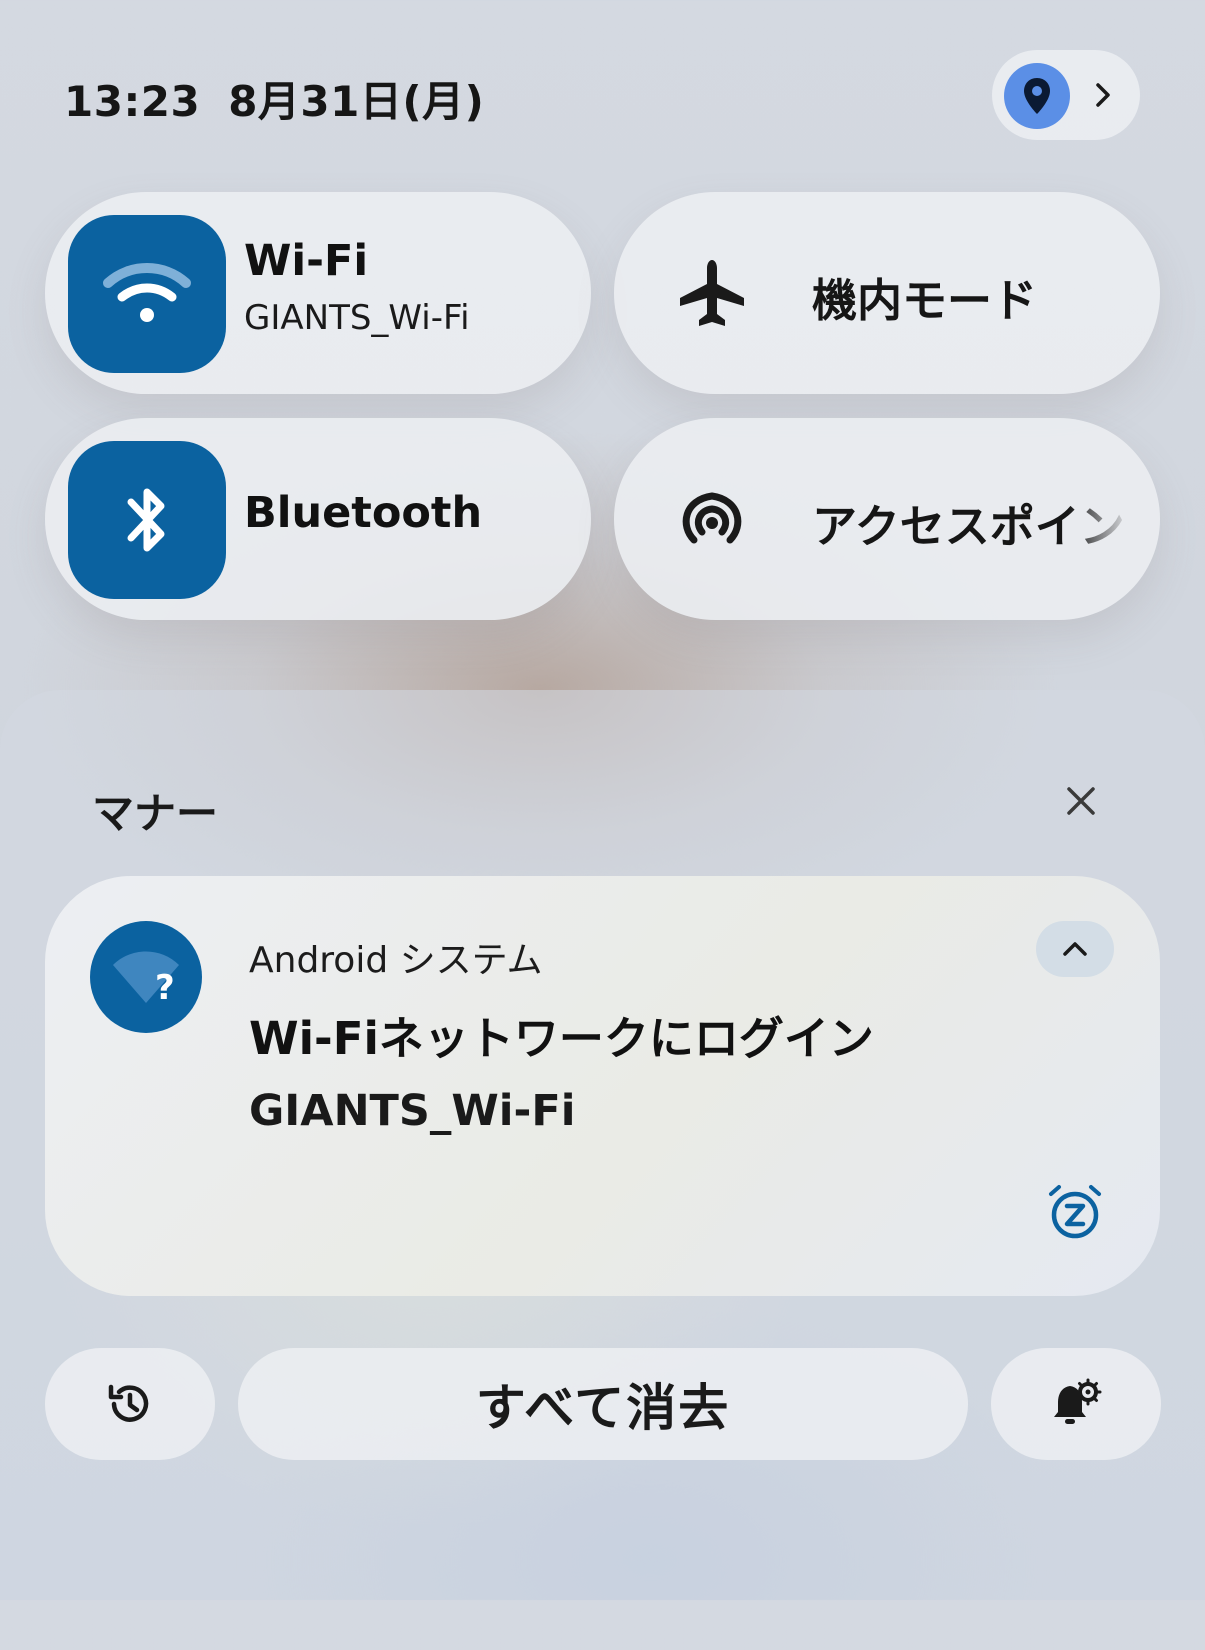  Describe the element at coordinates (561, 1038) in the screenshot. I see `notification-title: Wi-Fiネットワークにログイン` at that location.